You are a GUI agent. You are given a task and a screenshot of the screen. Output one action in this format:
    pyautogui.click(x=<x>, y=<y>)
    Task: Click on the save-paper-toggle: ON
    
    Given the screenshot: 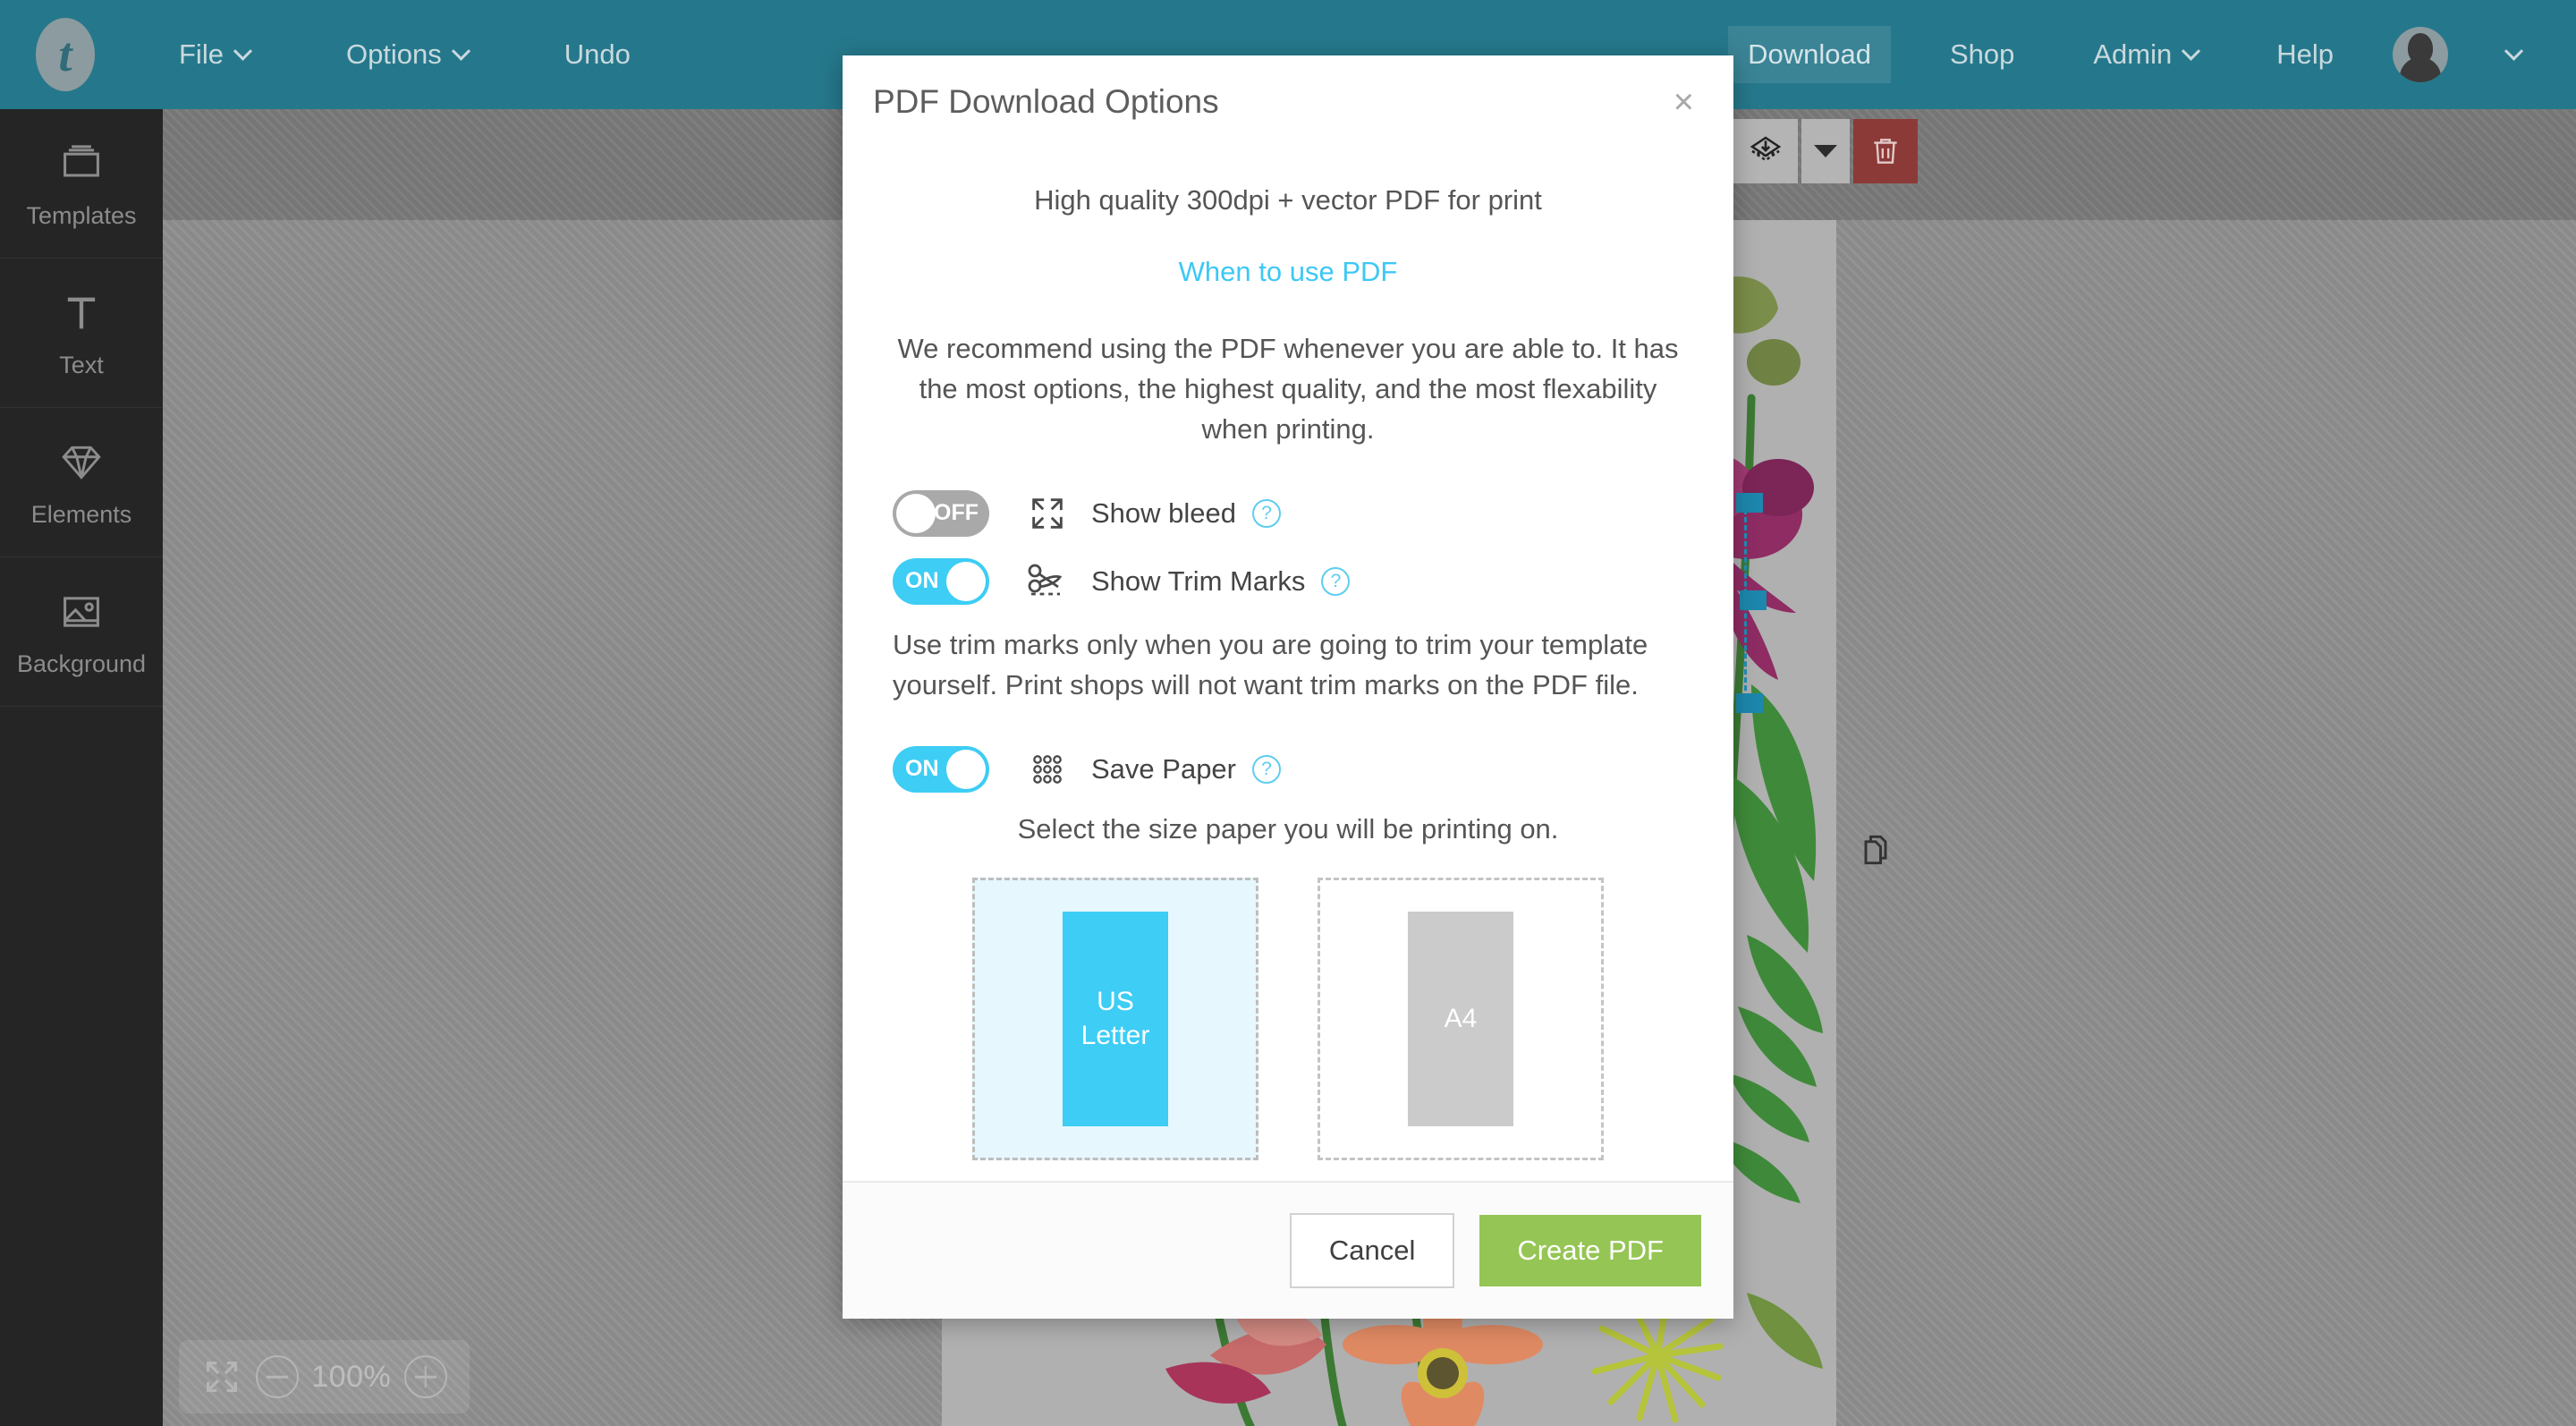 What is the action you would take?
    pyautogui.click(x=941, y=769)
    